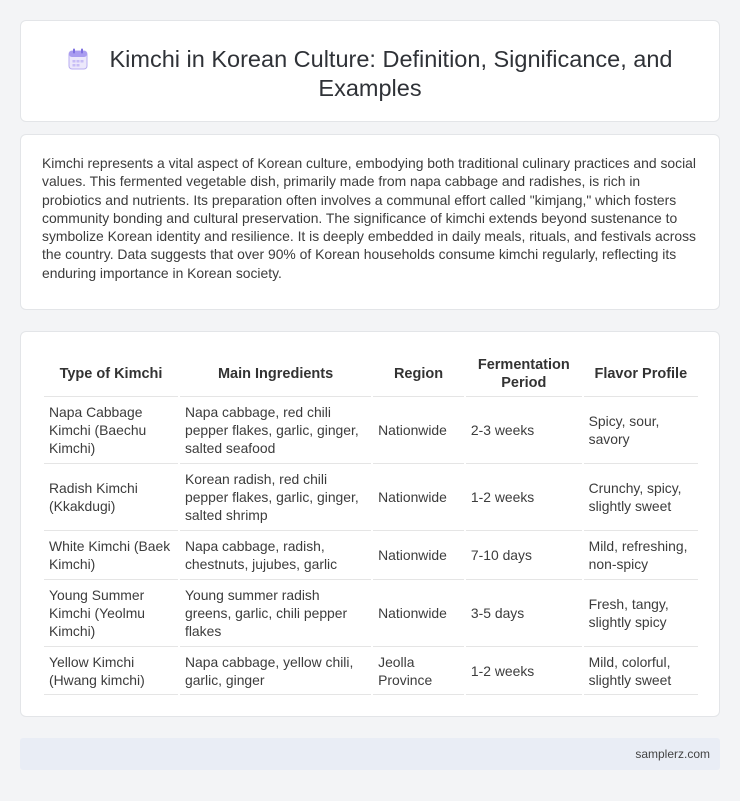 The height and width of the screenshot is (801, 740). Describe the element at coordinates (77, 59) in the screenshot. I see `calendar-icon` at that location.